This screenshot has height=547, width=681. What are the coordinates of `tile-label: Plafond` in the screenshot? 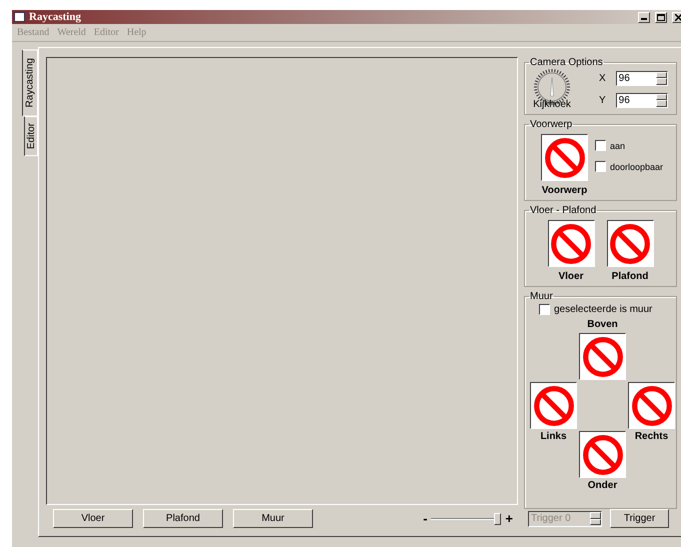 It's located at (630, 276).